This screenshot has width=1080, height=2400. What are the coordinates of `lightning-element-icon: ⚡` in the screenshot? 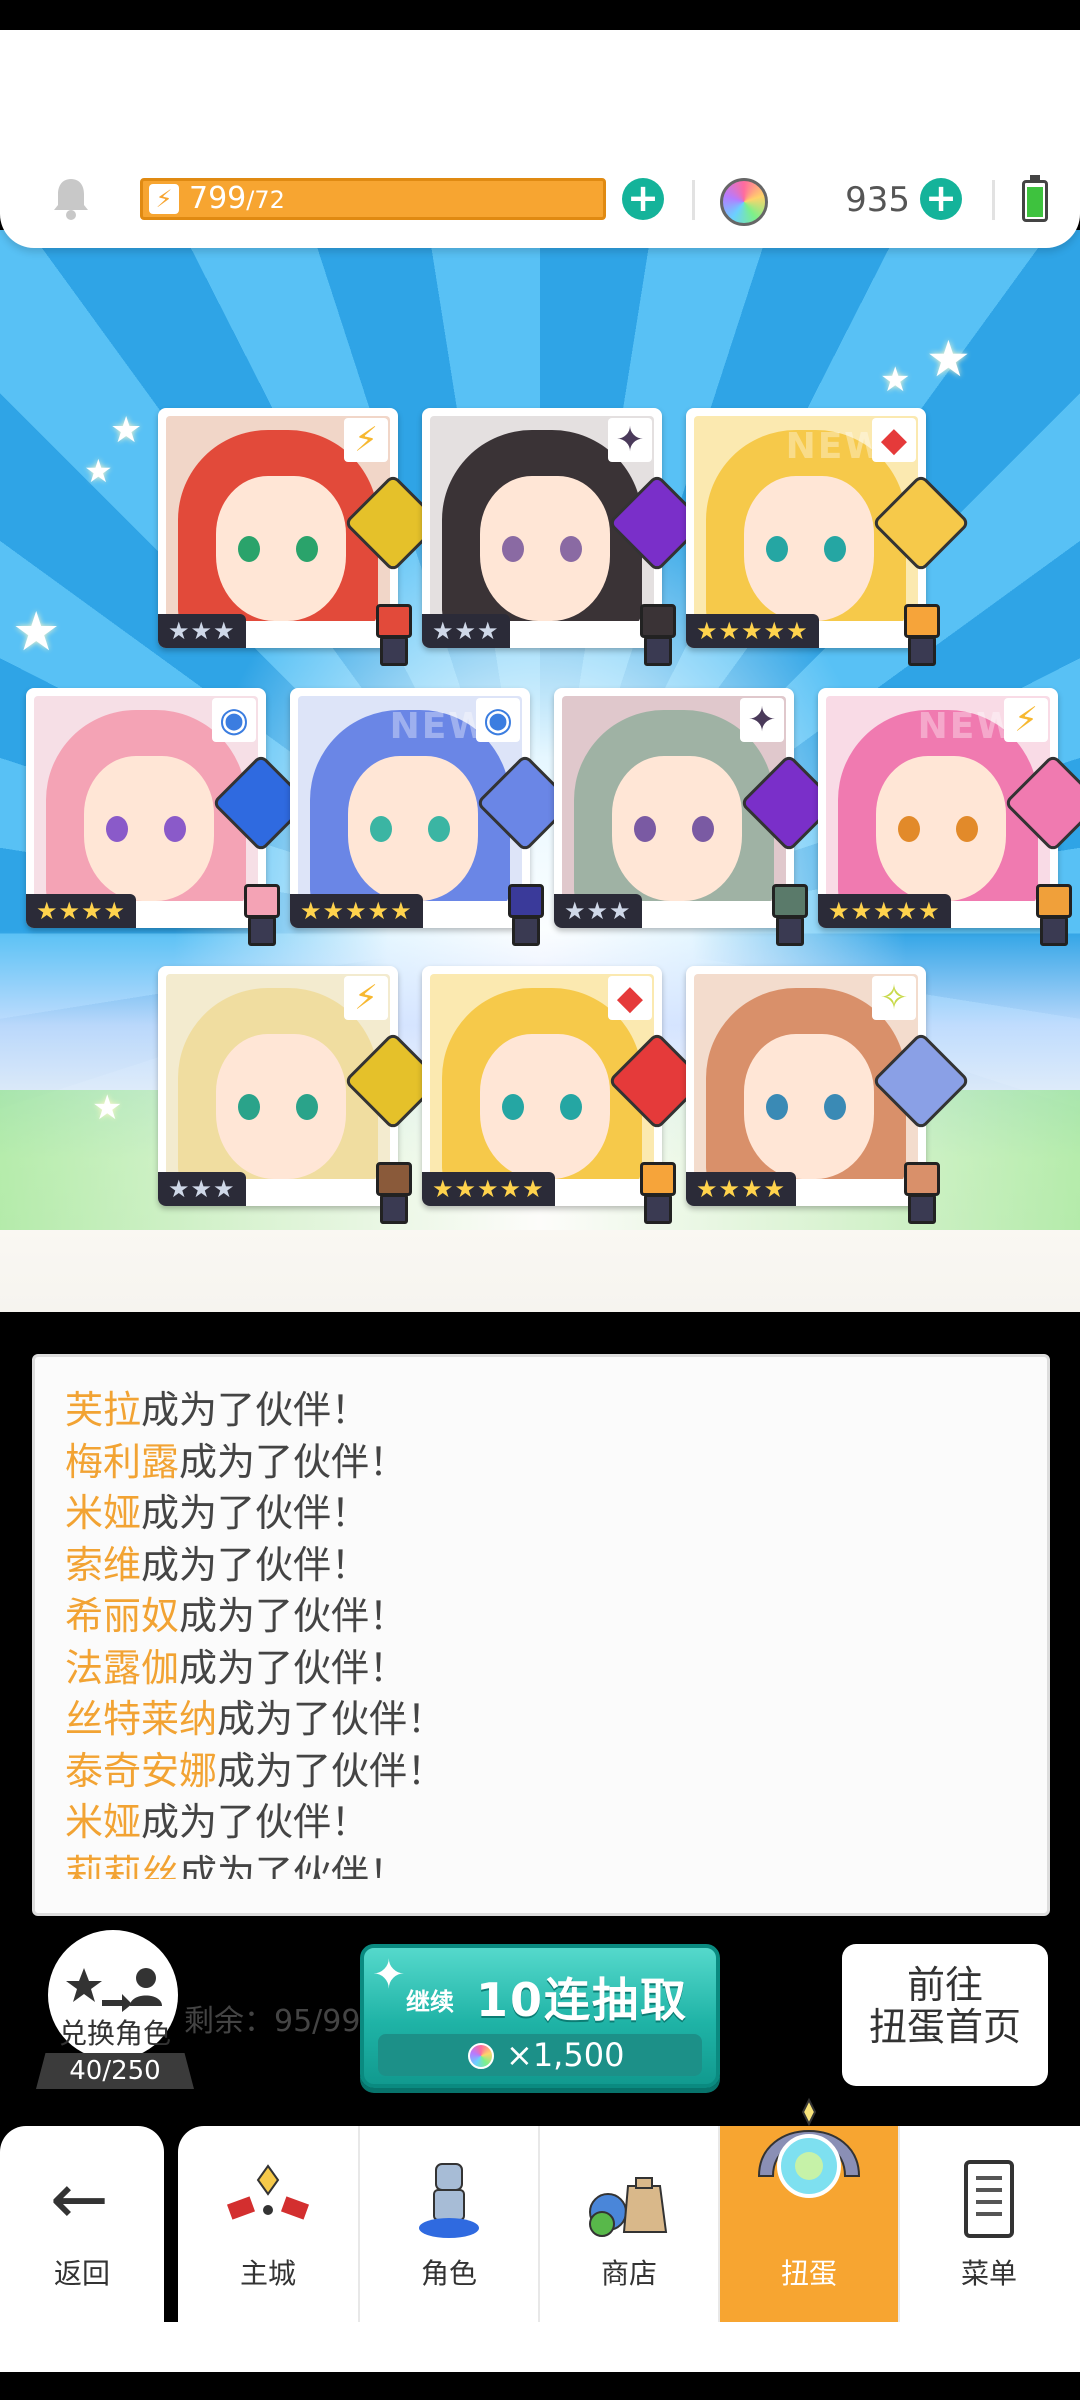 It's located at (1026, 720).